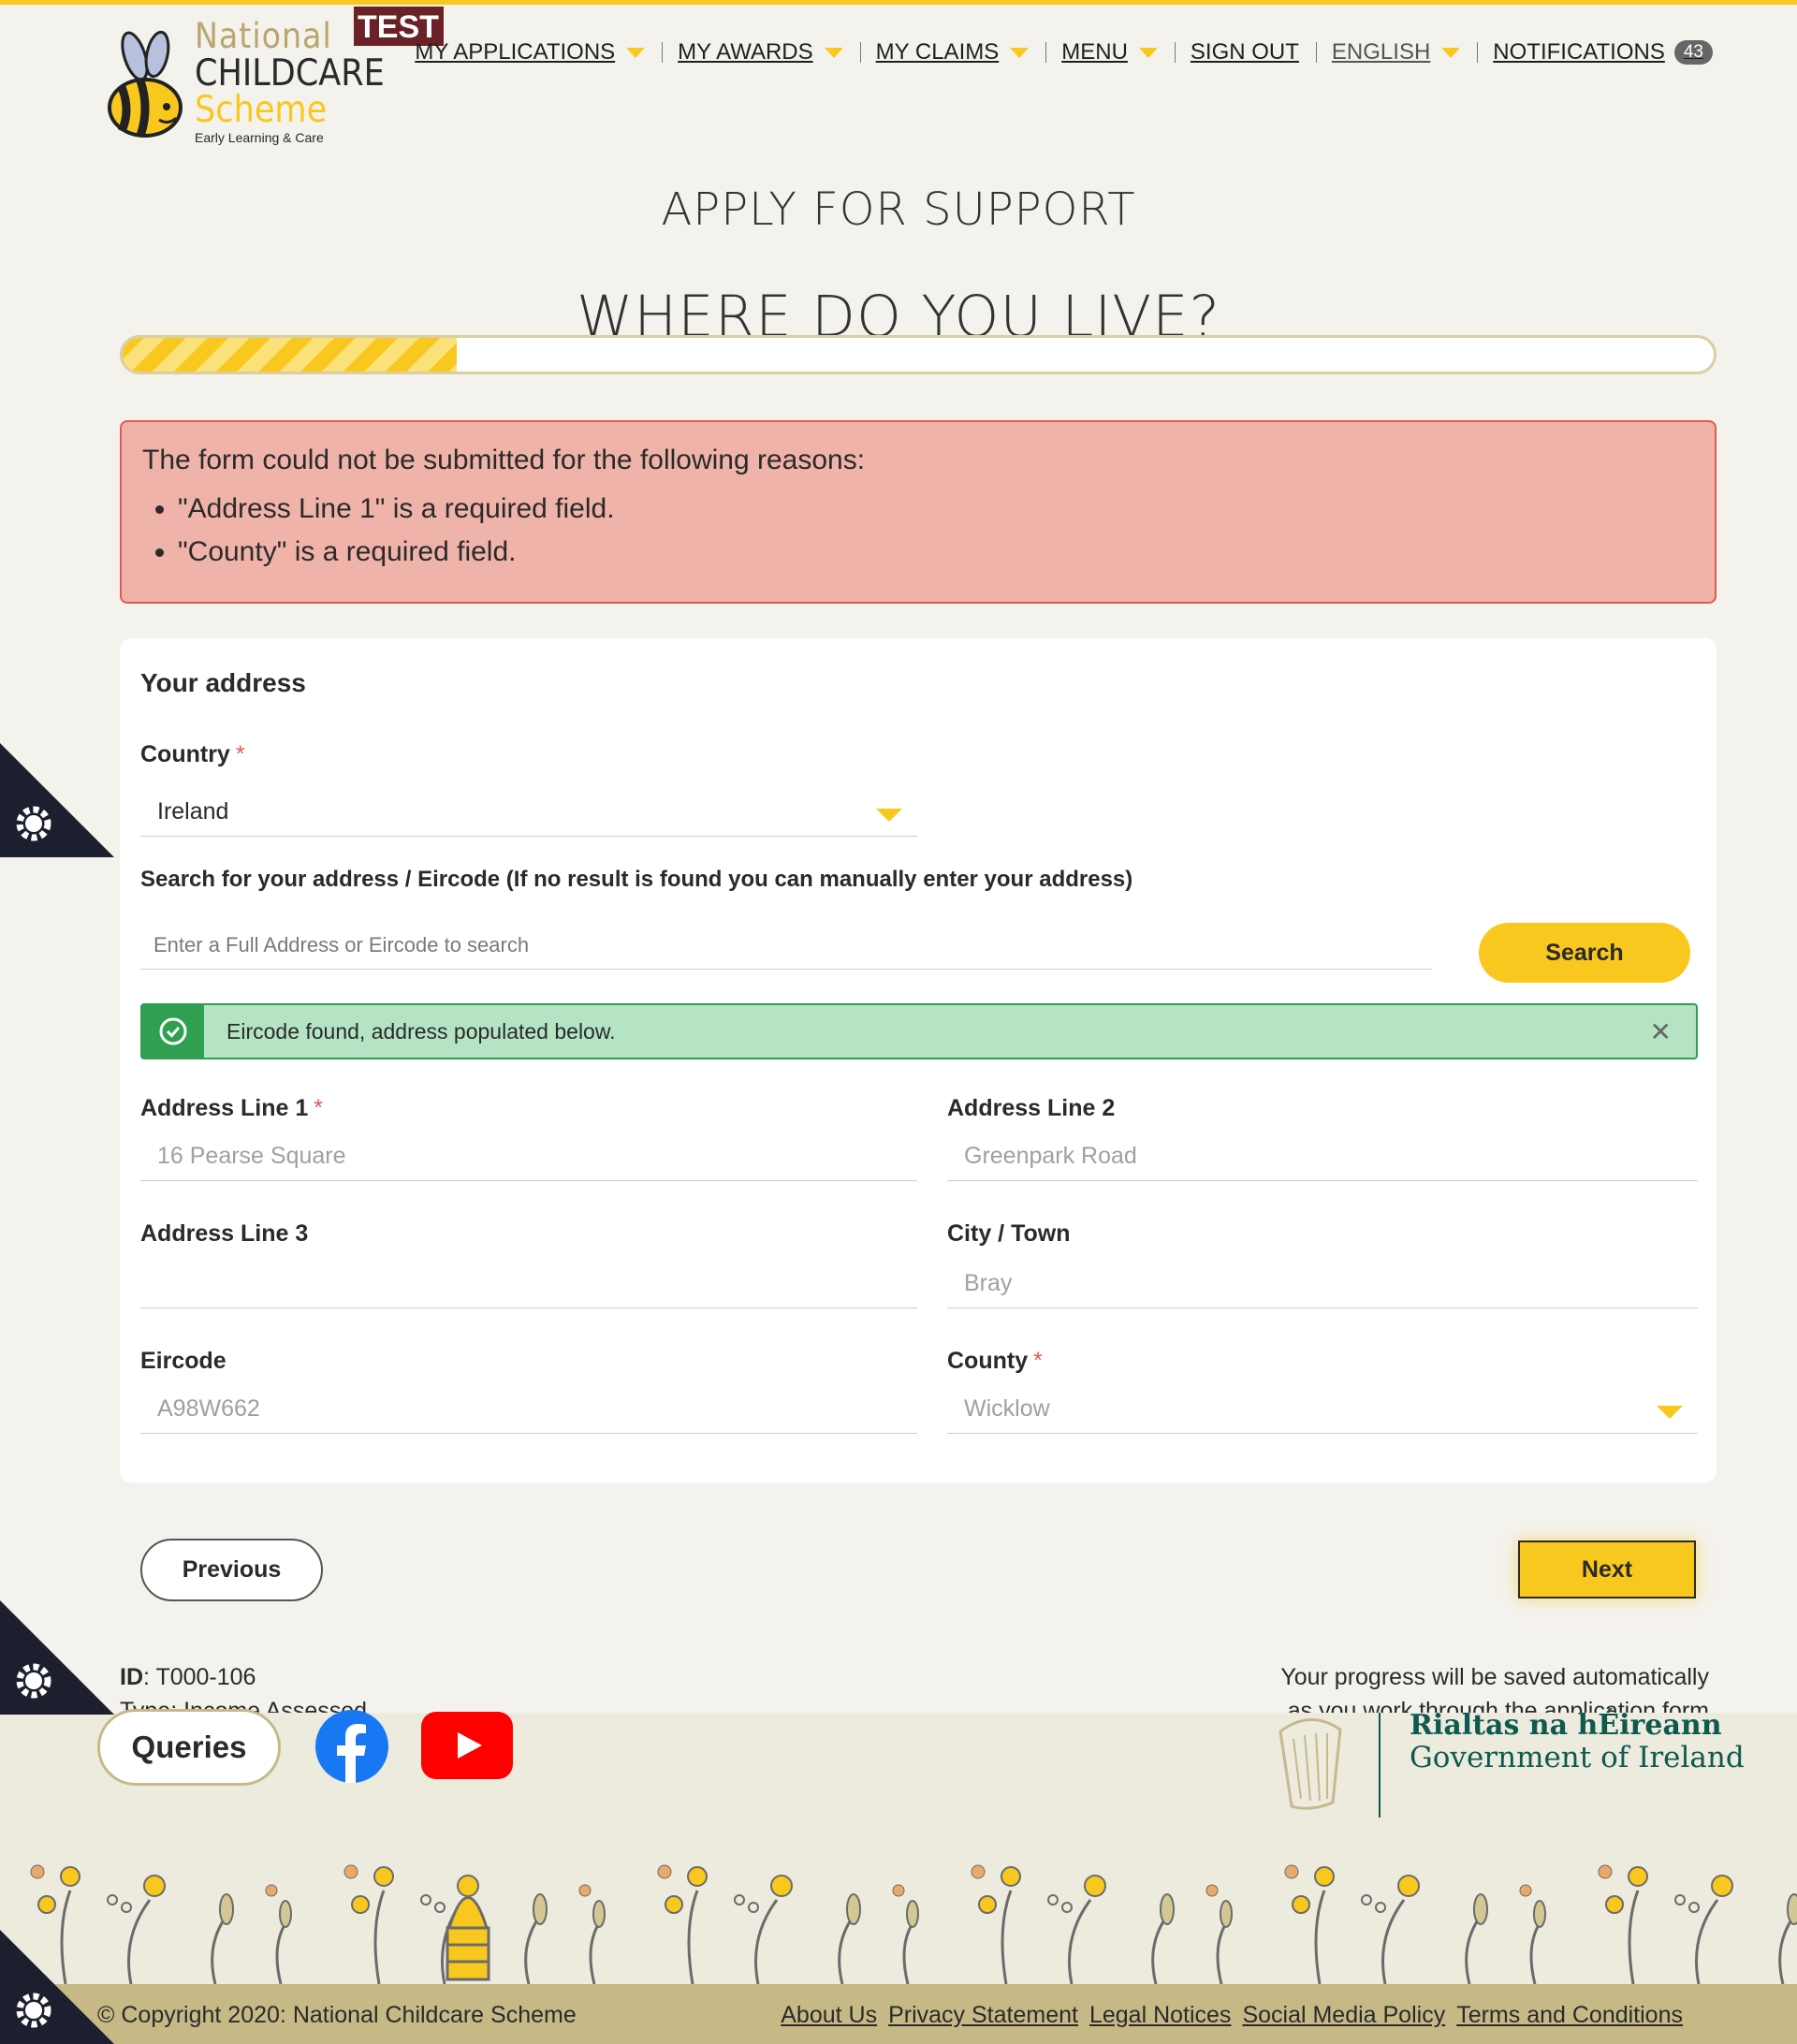  What do you see at coordinates (745, 52) in the screenshot?
I see `nav-label: MY AWARDS` at bounding box center [745, 52].